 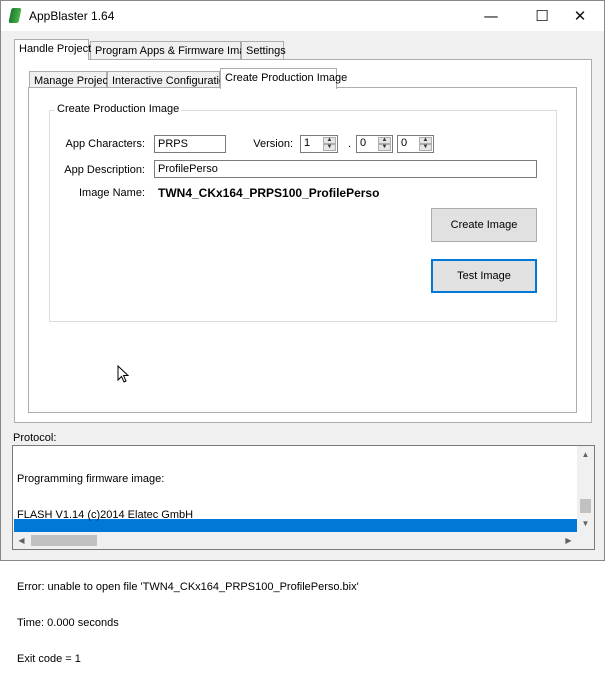 I want to click on tab-settings: Settings, so click(x=263, y=50).